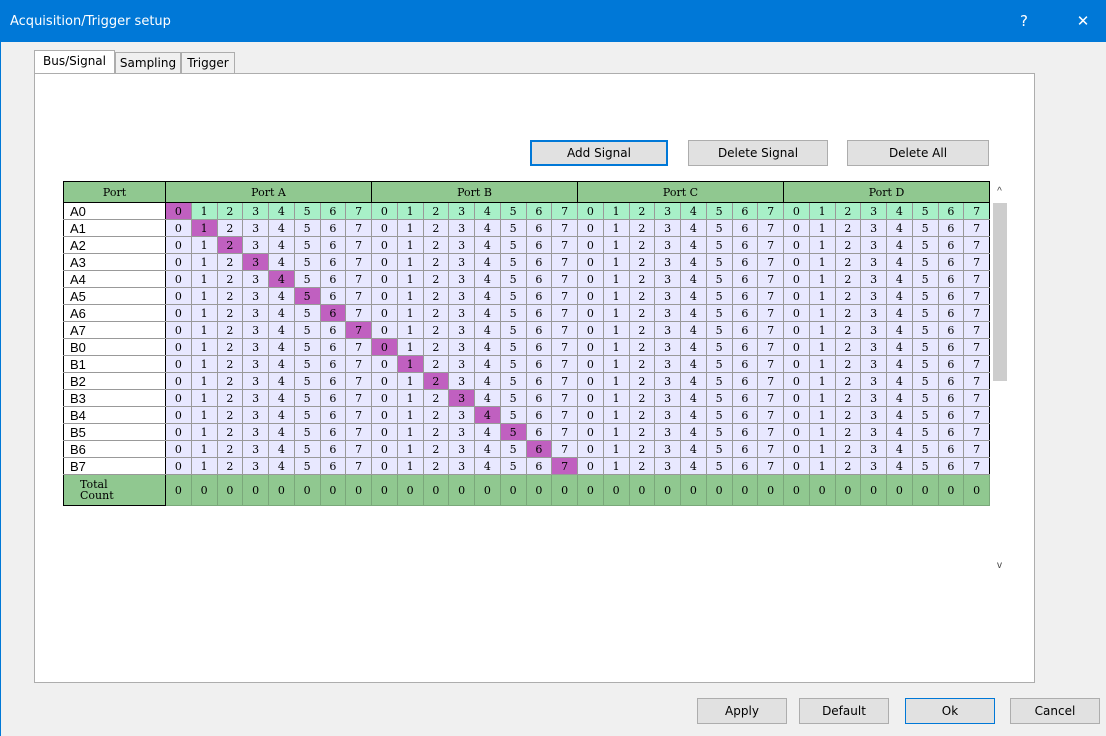 This screenshot has height=736, width=1106. What do you see at coordinates (208, 62) in the screenshot?
I see `tab-trigger: Trigger` at bounding box center [208, 62].